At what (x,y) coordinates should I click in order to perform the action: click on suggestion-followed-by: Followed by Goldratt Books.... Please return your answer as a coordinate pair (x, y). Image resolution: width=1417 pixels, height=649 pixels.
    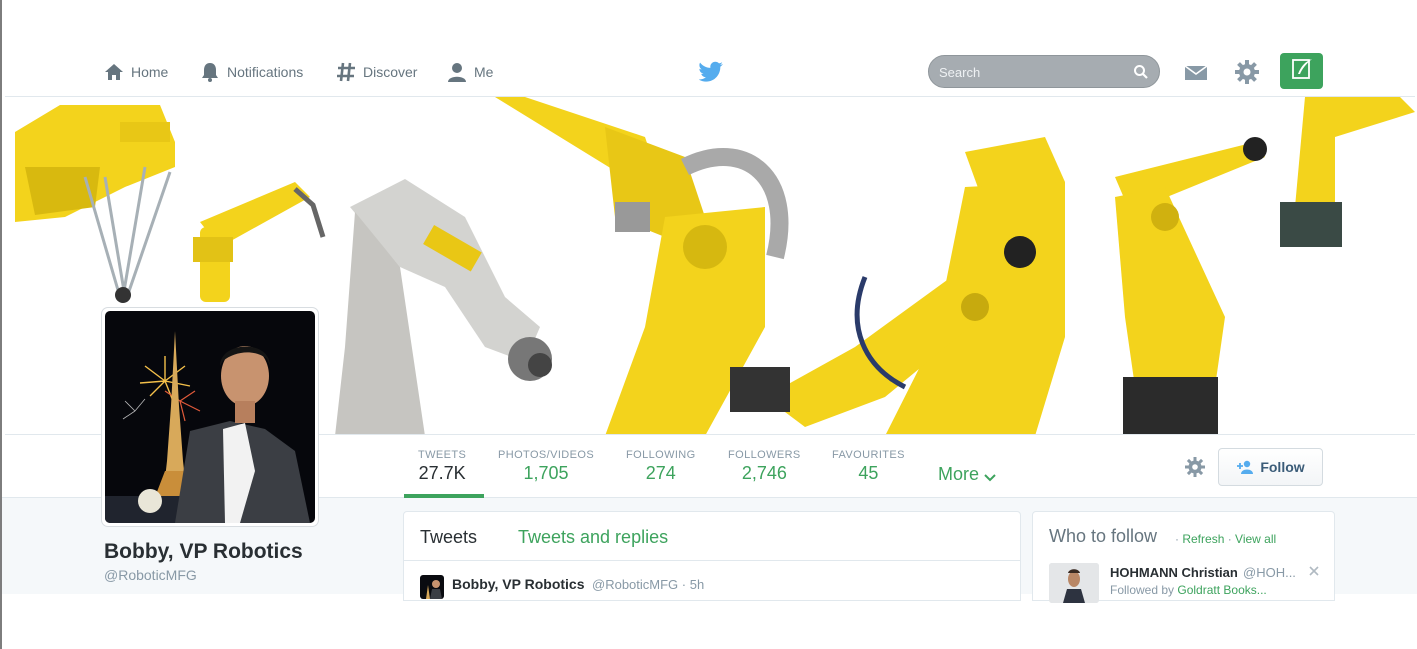
    Looking at the image, I should click on (1188, 590).